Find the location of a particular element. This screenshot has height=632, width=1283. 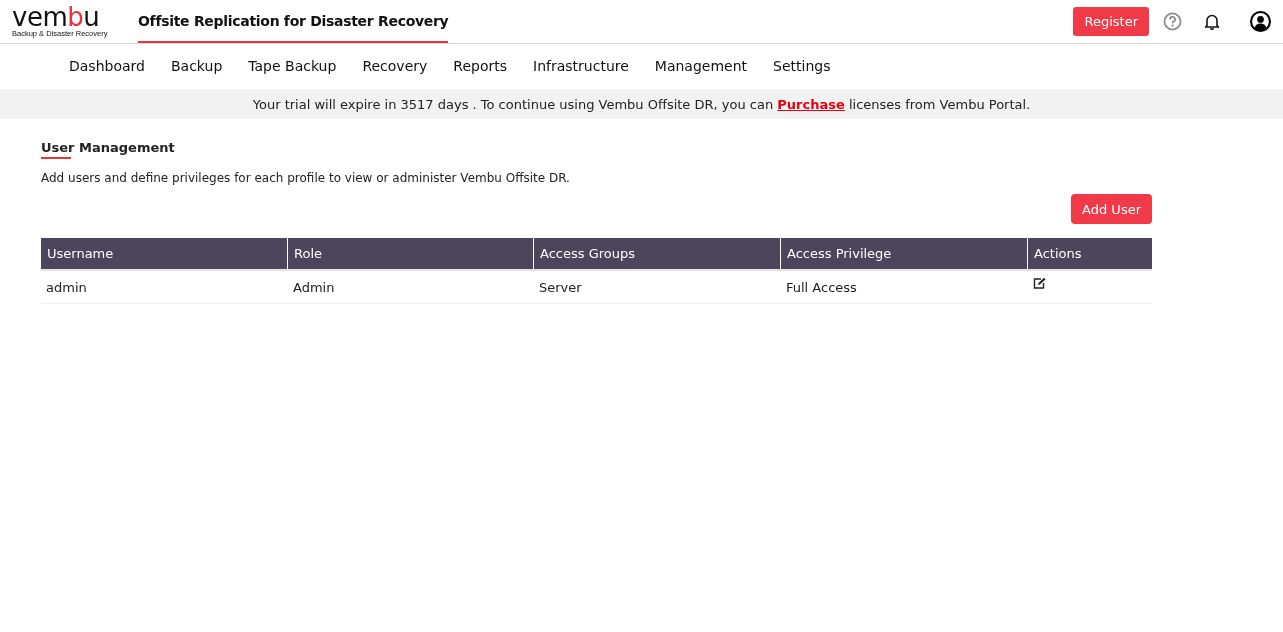

help-icon is located at coordinates (1172, 21).